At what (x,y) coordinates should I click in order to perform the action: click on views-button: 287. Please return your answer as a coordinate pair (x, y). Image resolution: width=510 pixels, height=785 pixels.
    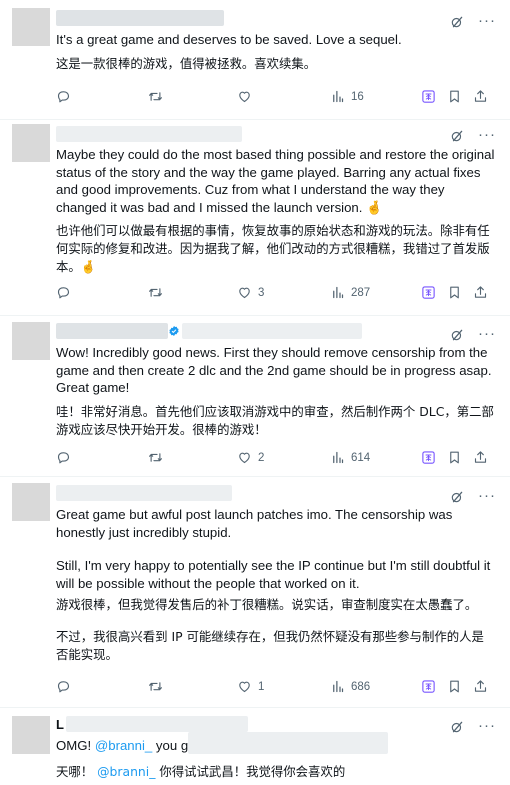
    Looking at the image, I should click on (350, 292).